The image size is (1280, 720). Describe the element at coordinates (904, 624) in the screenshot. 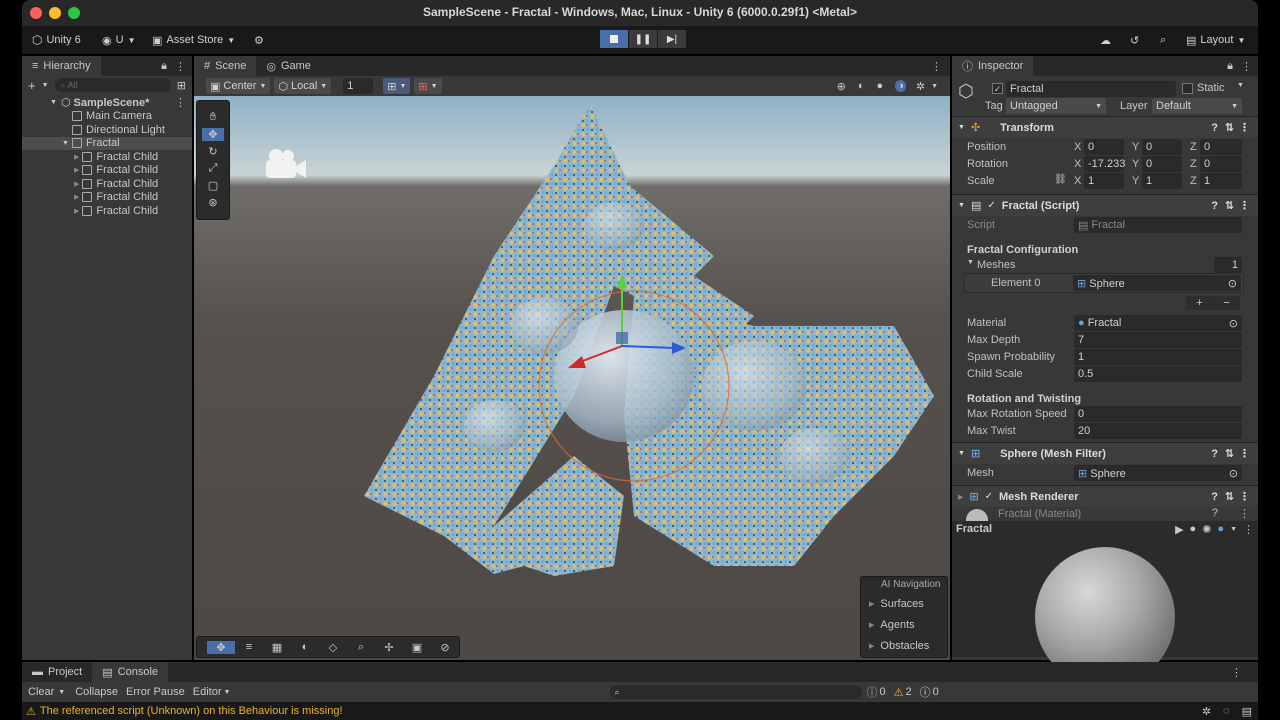

I see `ai-nav-item-agents: ▶ Agents` at that location.